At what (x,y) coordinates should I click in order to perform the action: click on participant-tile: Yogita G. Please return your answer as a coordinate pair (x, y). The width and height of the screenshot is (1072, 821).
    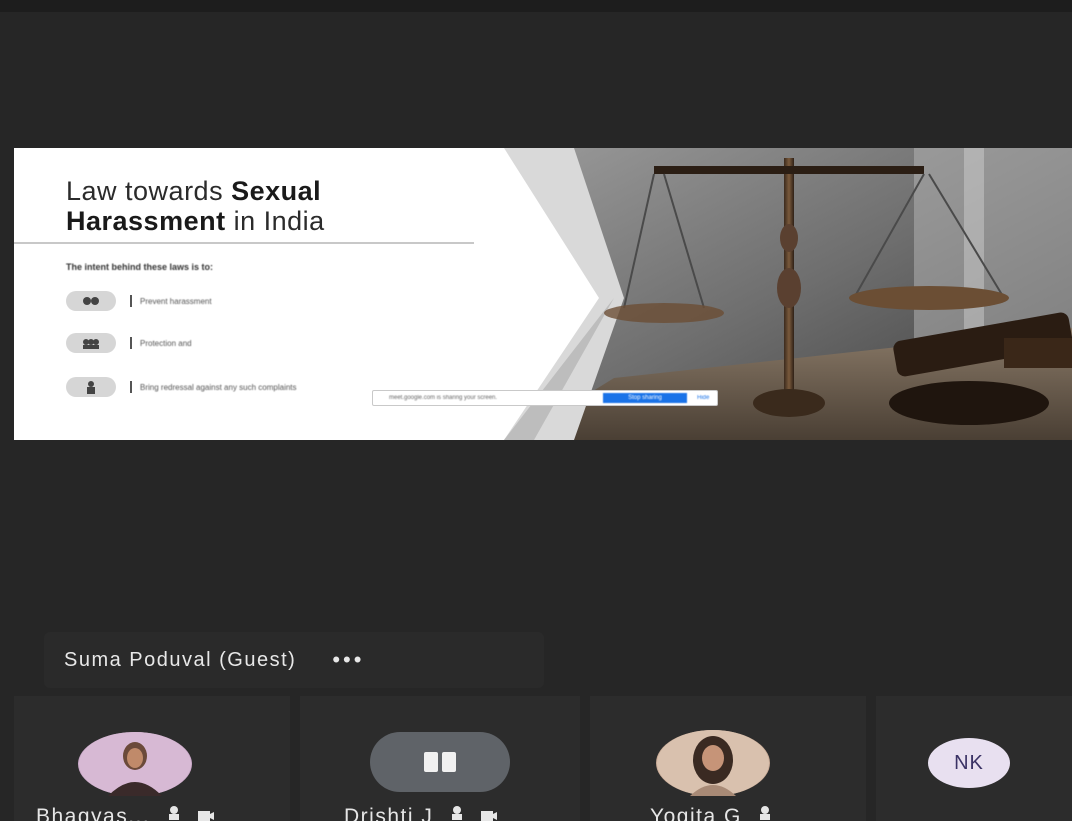
    Looking at the image, I should click on (728, 758).